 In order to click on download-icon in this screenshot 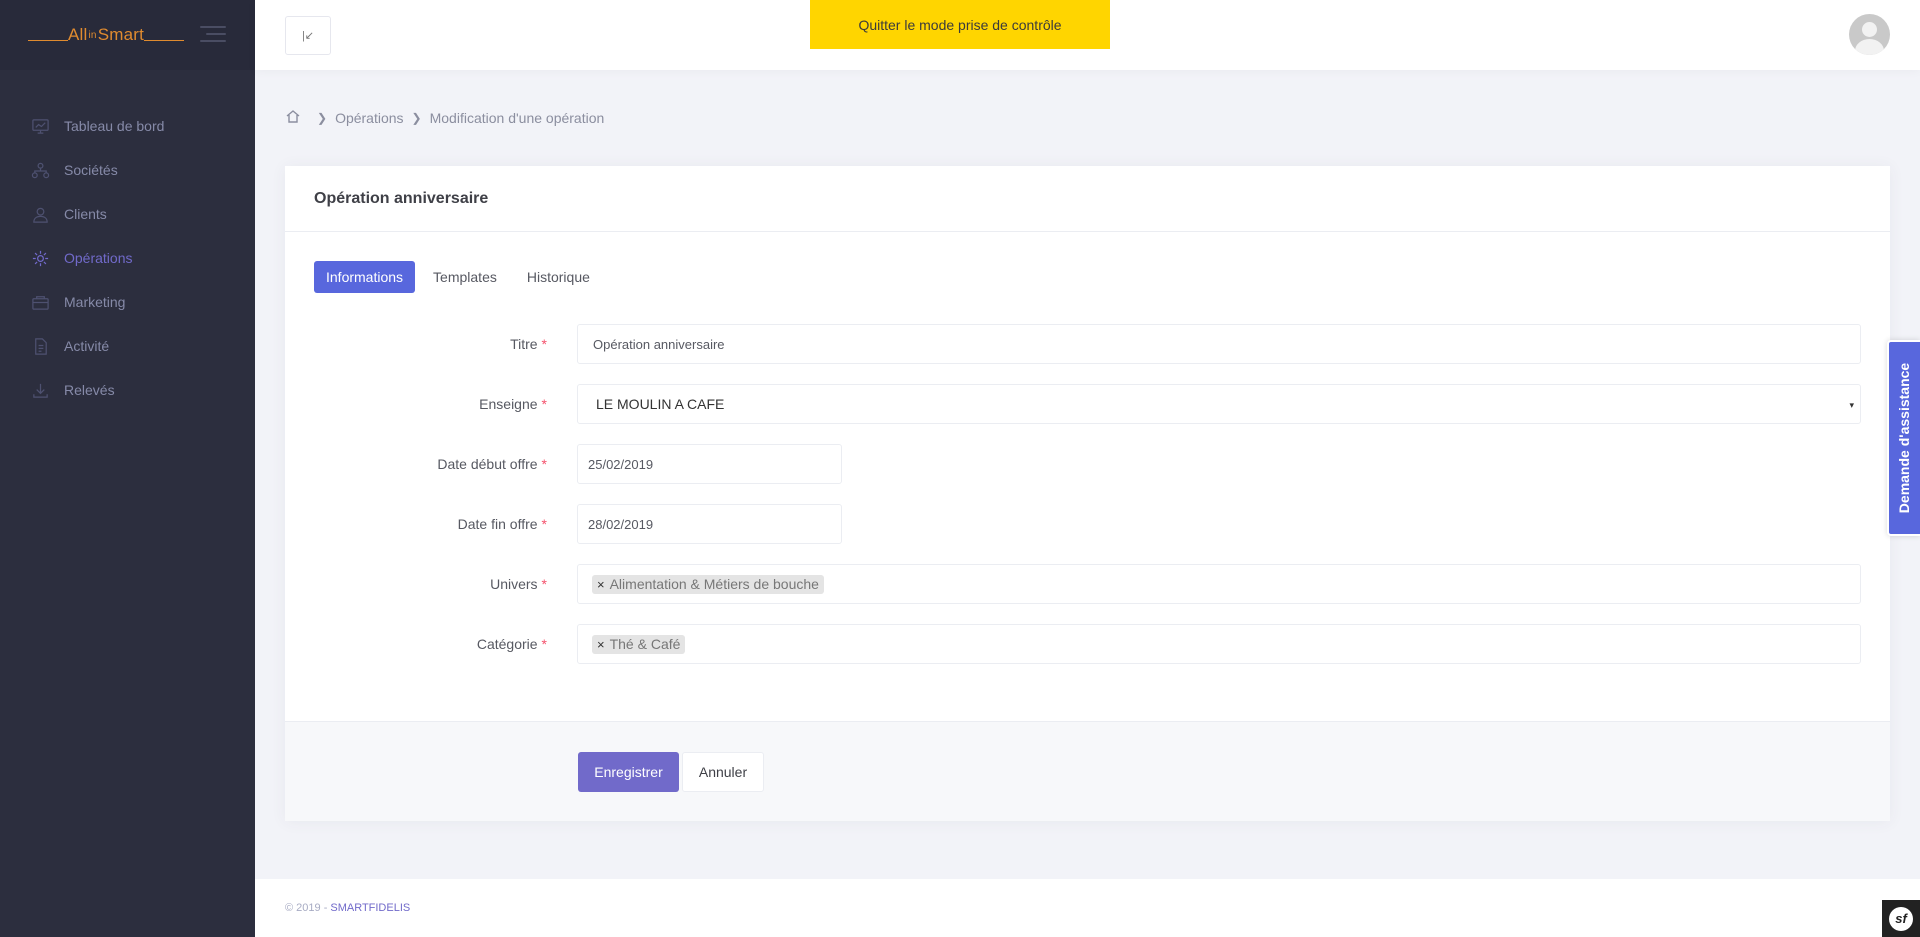, I will do `click(40, 390)`.